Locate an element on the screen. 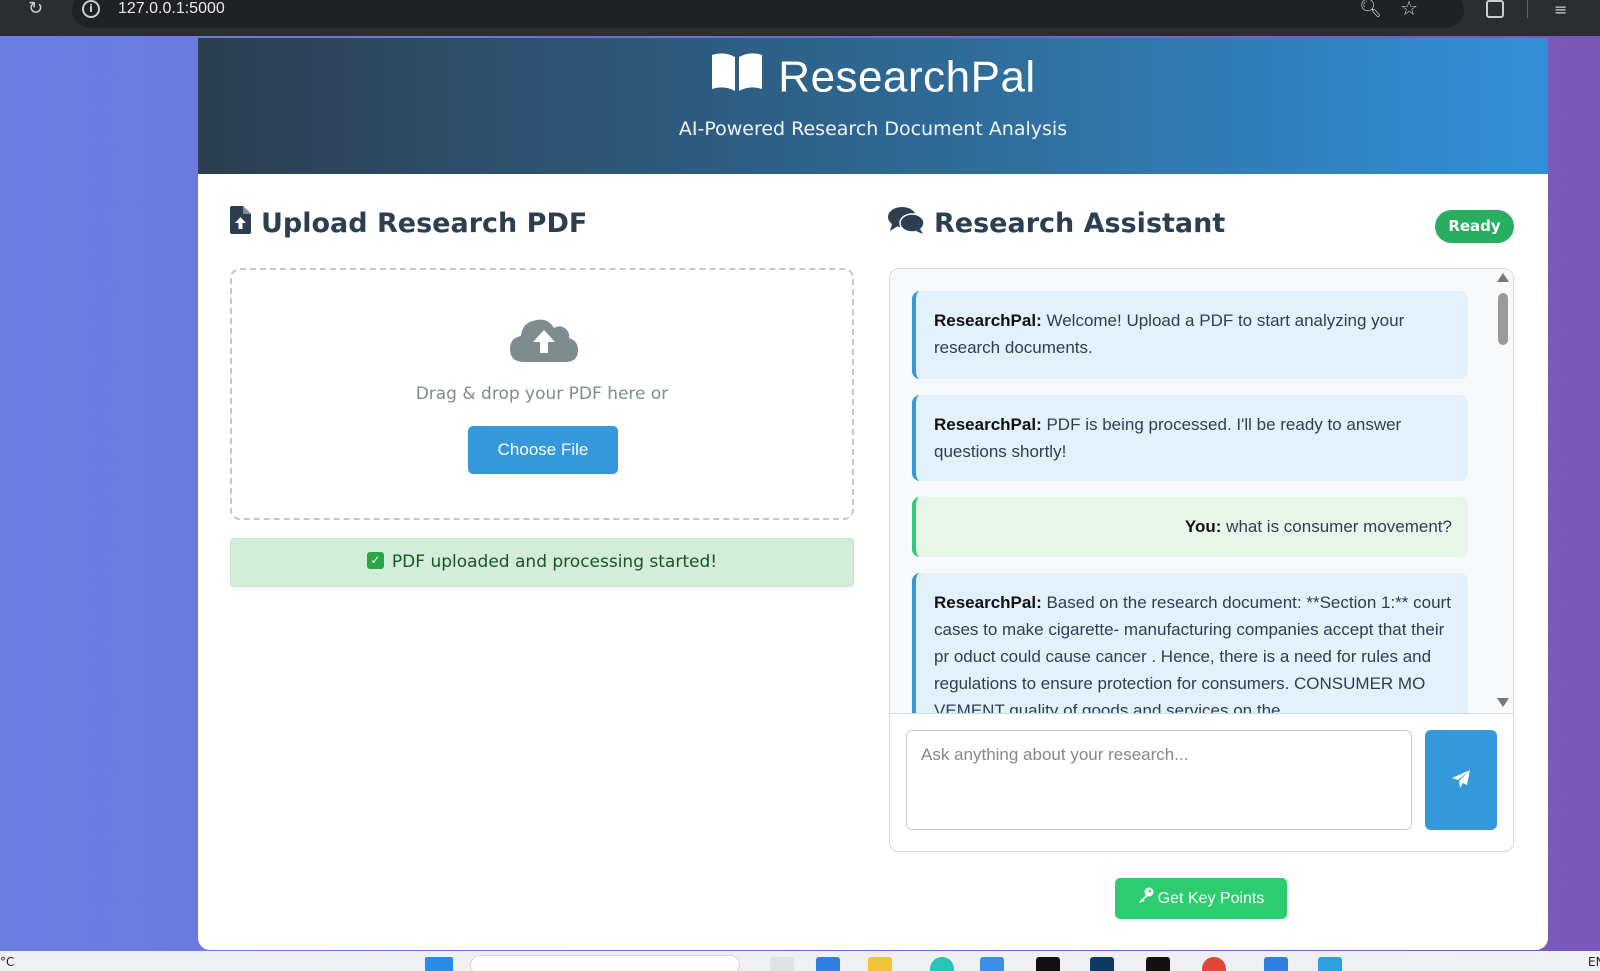 This screenshot has height=971, width=1600. bookmark-star-icon: ☆ is located at coordinates (1409, 10).